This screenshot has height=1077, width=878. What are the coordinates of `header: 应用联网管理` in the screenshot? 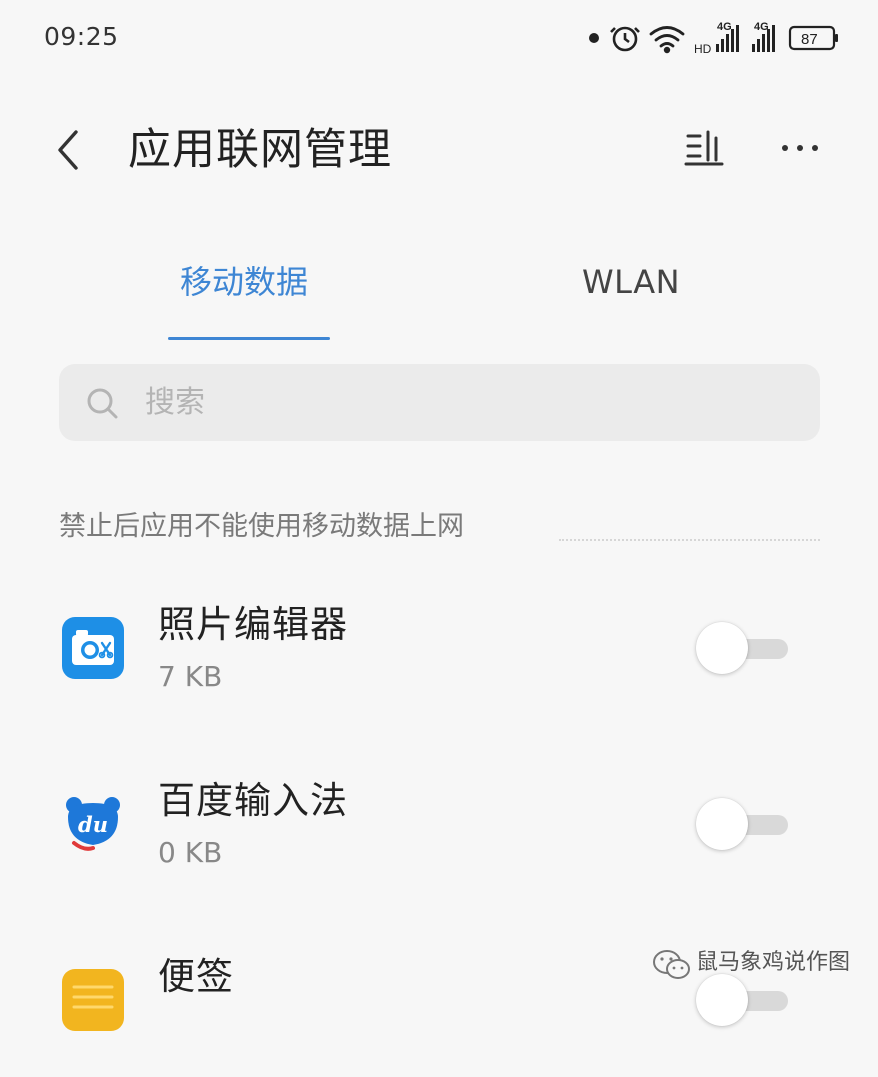 It's located at (439, 150).